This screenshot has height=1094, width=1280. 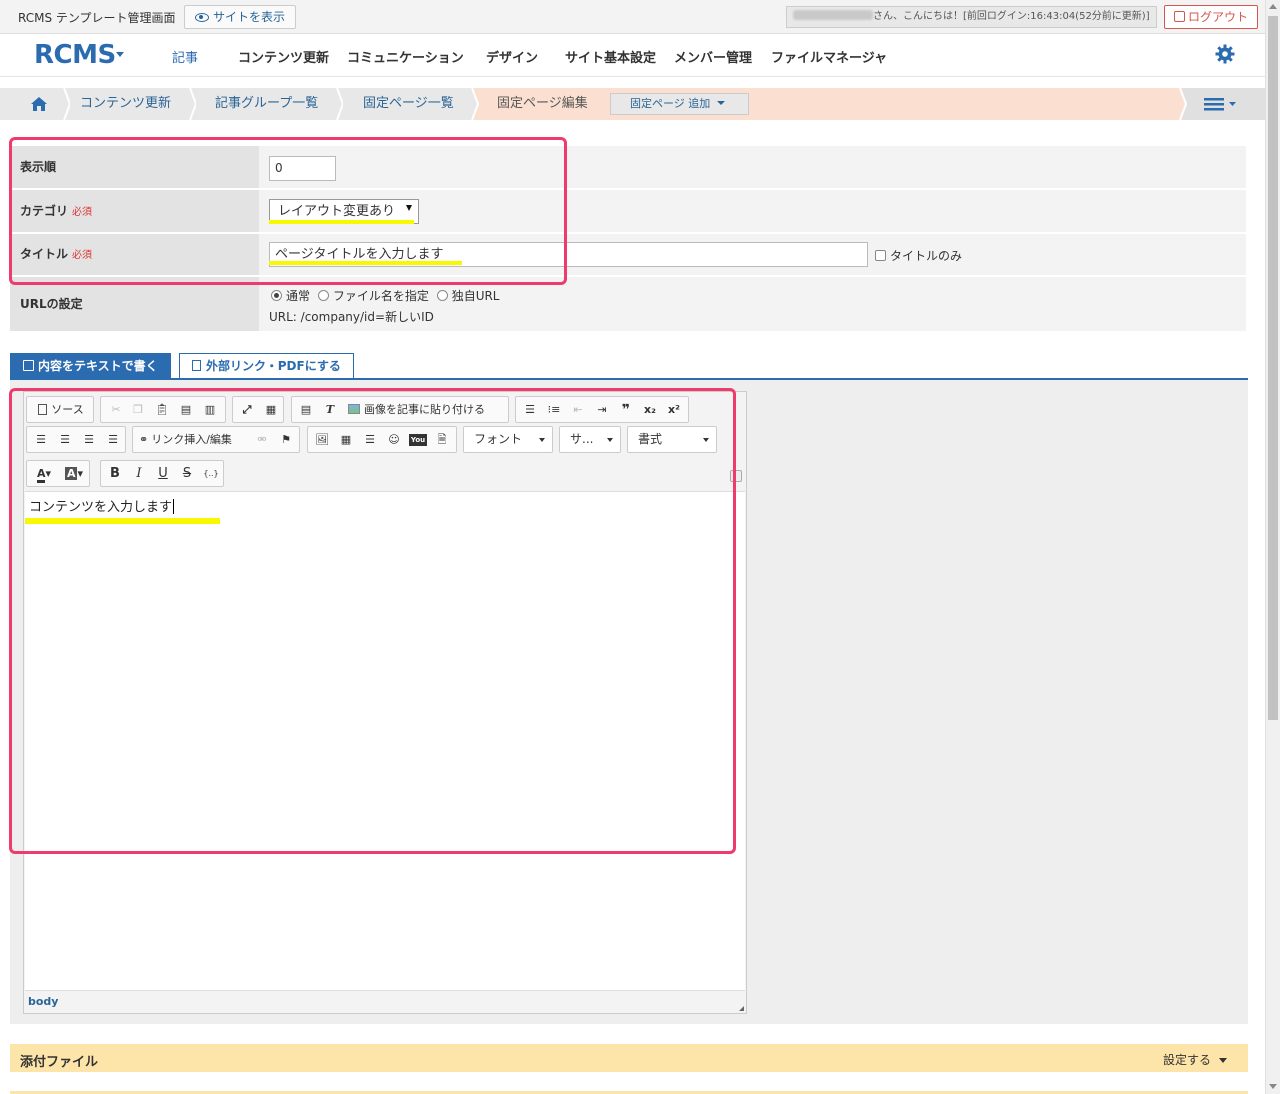 I want to click on url-options: 通常 ファイル名を指定 独自URL, so click(x=385, y=295).